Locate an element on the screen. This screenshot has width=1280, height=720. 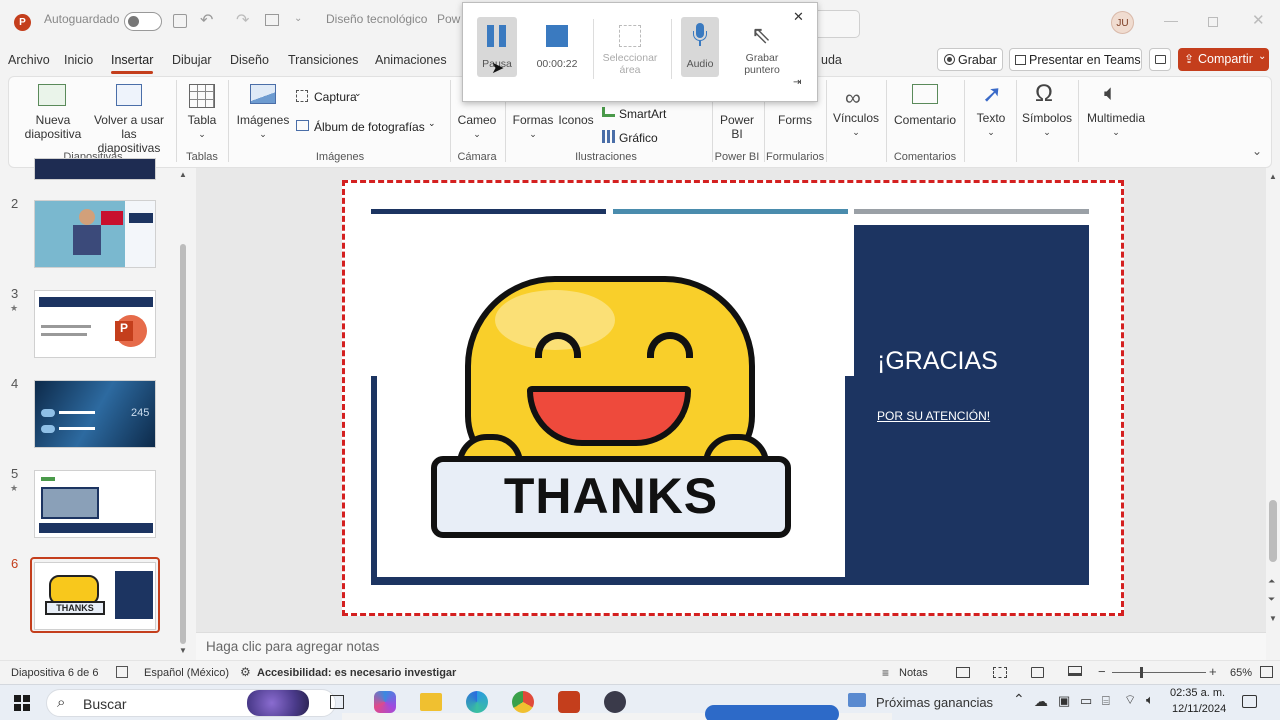
screenshot-button: Captura ⌄ is located at coordinates (331, 97).